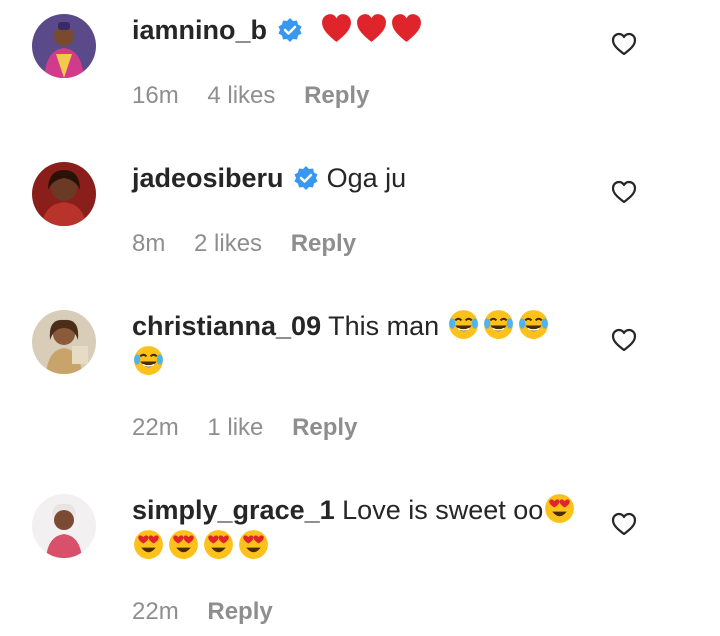 Image resolution: width=720 pixels, height=636 pixels. Describe the element at coordinates (155, 95) in the screenshot. I see `comment-time: 16m` at that location.